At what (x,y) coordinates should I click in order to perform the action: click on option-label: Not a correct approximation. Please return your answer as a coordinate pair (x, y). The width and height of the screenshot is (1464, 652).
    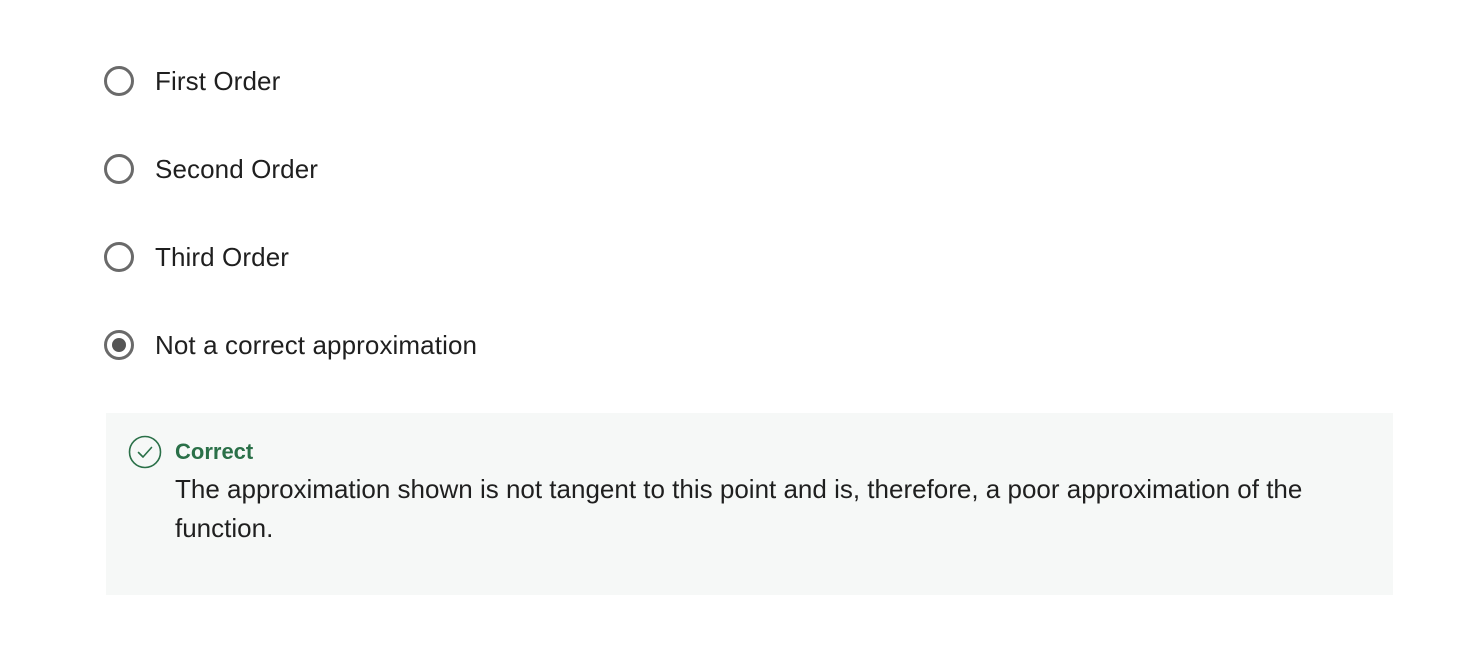
    Looking at the image, I should click on (316, 345).